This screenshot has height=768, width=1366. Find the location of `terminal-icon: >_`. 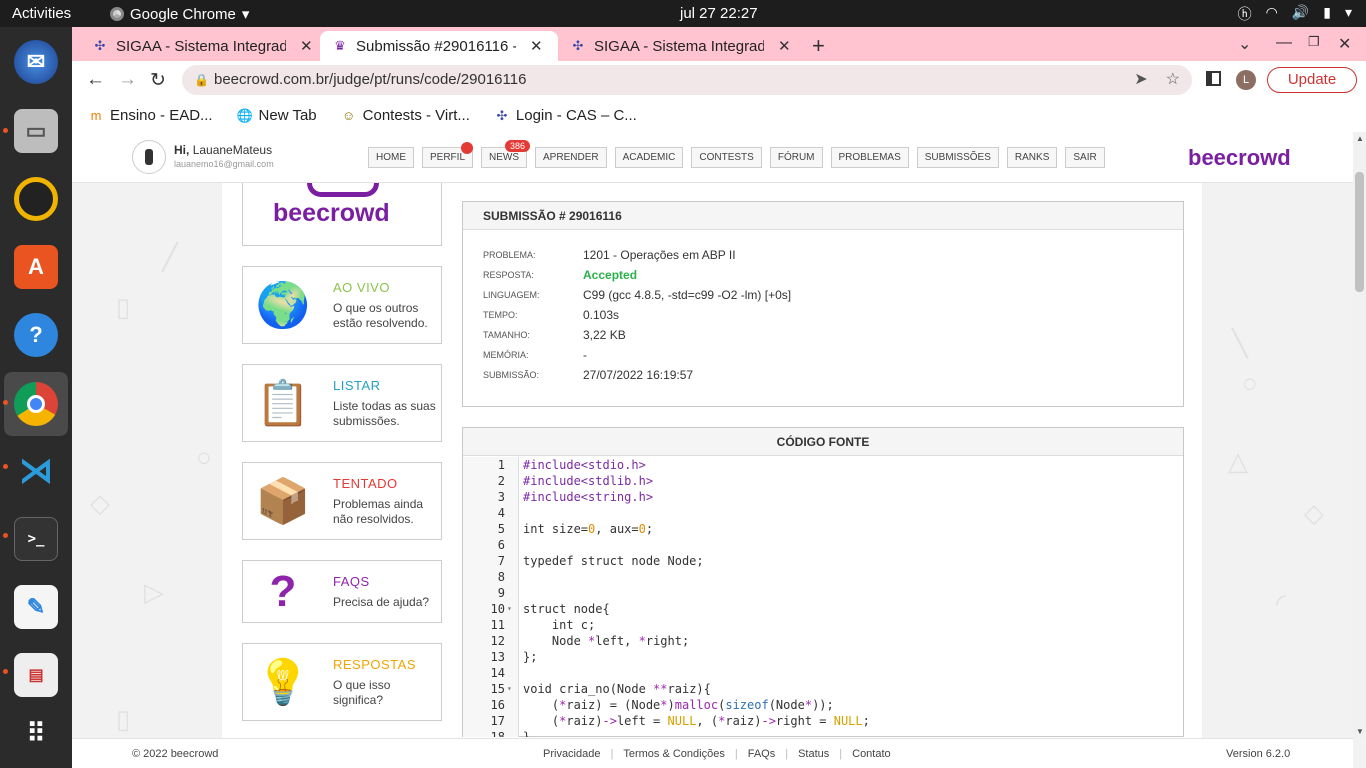

terminal-icon: >_ is located at coordinates (36, 539).